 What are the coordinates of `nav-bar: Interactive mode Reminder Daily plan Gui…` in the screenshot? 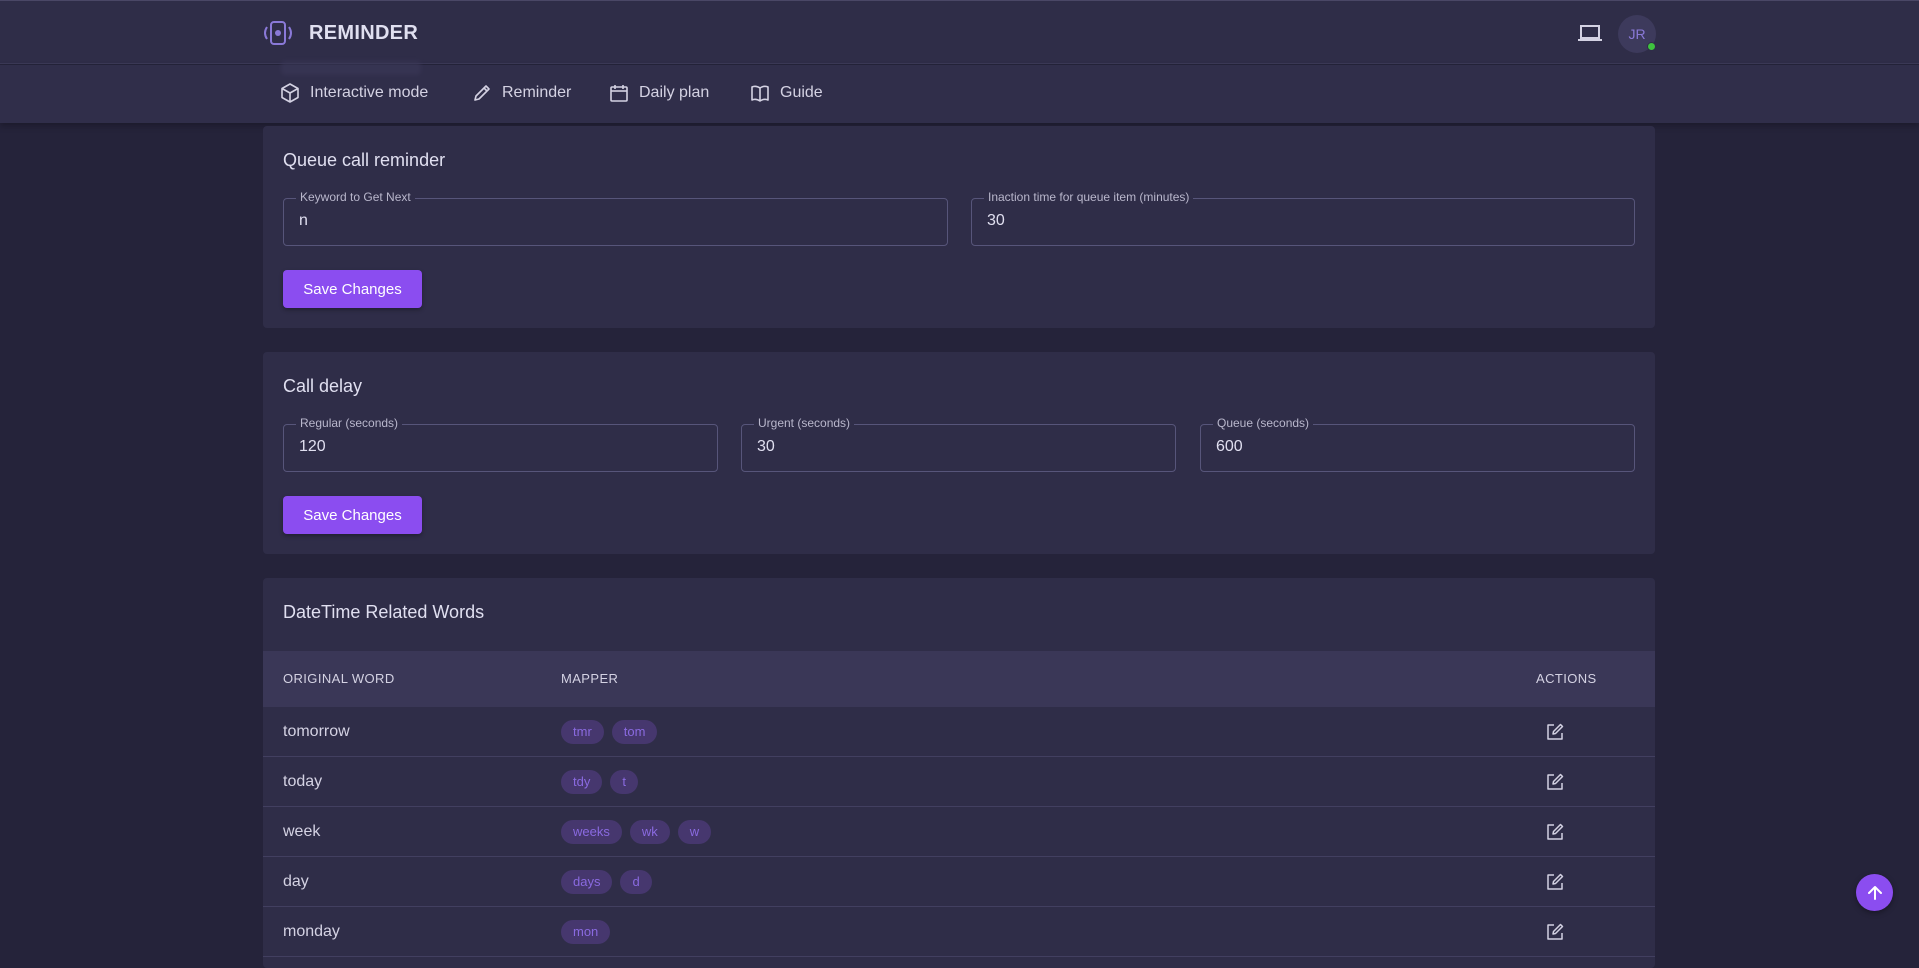 It's located at (959, 92).